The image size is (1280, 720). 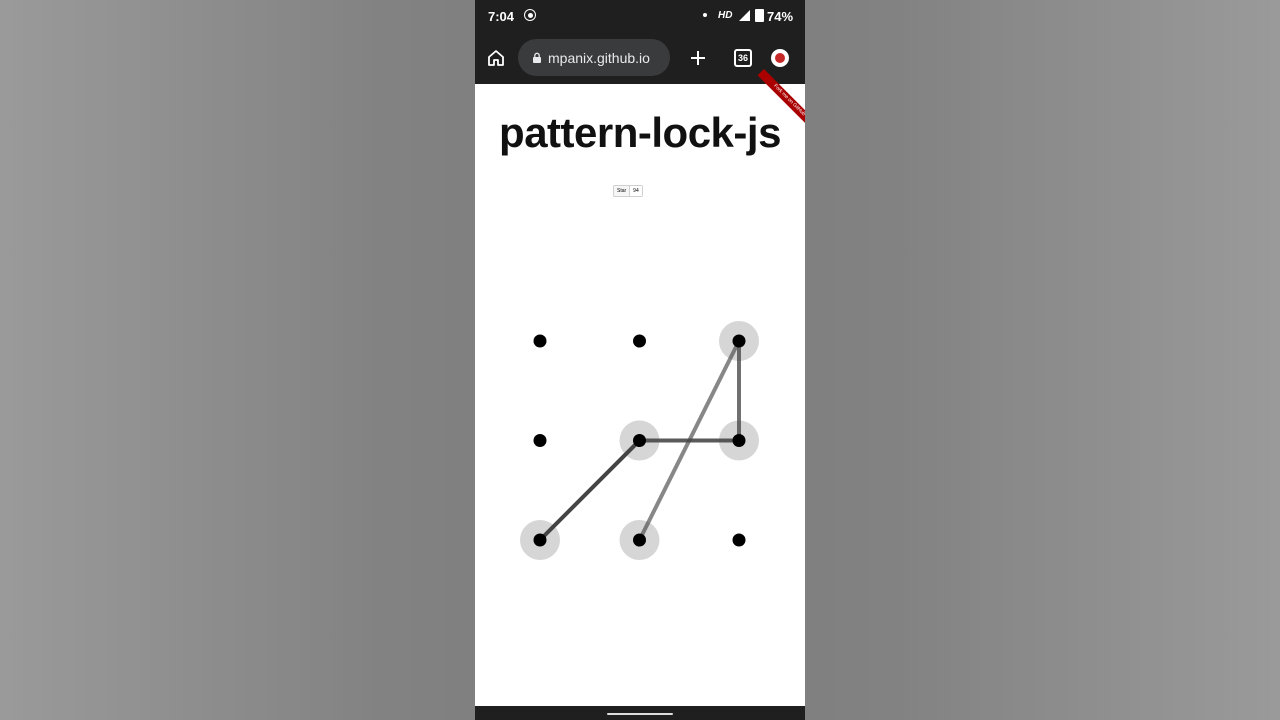 What do you see at coordinates (759, 15) in the screenshot?
I see `battery-icon` at bounding box center [759, 15].